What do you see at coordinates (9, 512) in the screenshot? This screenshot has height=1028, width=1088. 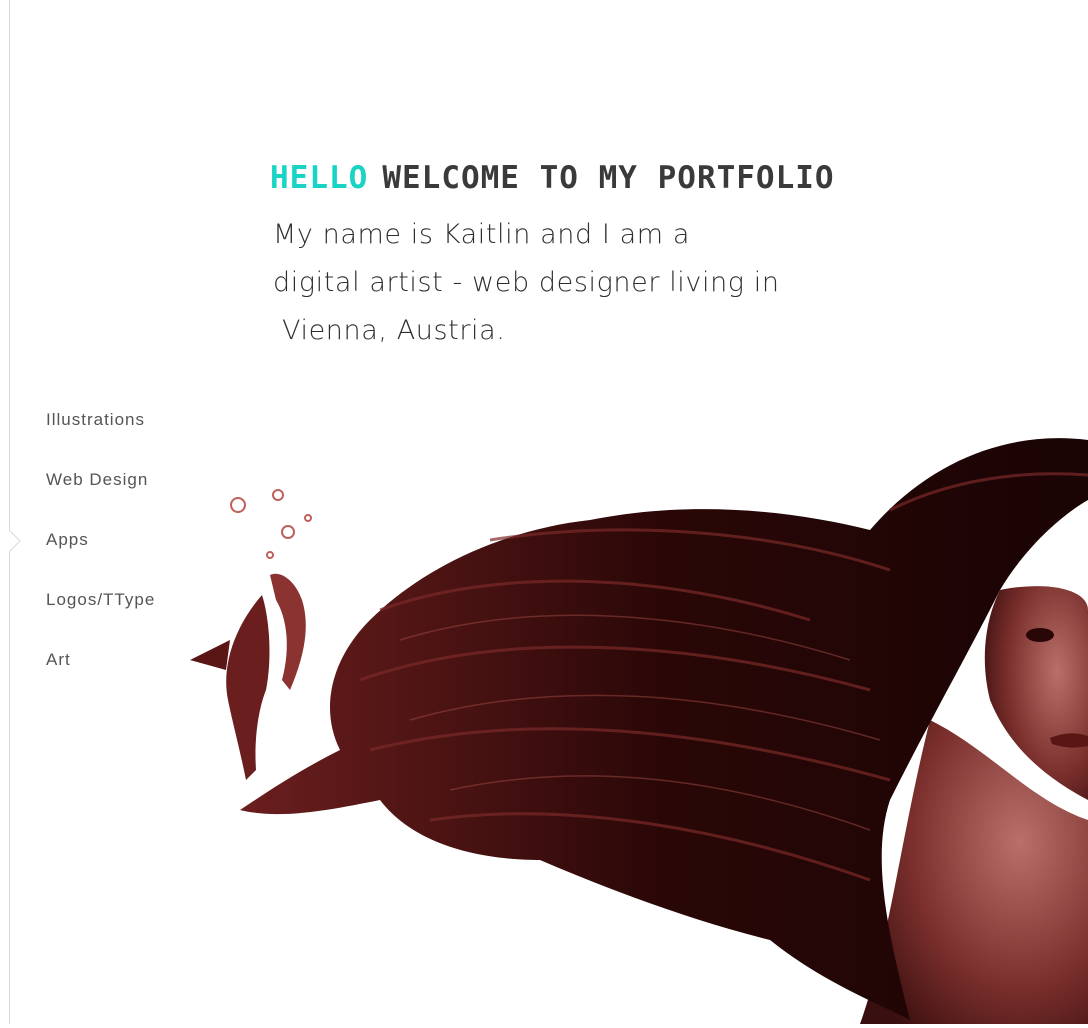 I see `left-rail-line` at bounding box center [9, 512].